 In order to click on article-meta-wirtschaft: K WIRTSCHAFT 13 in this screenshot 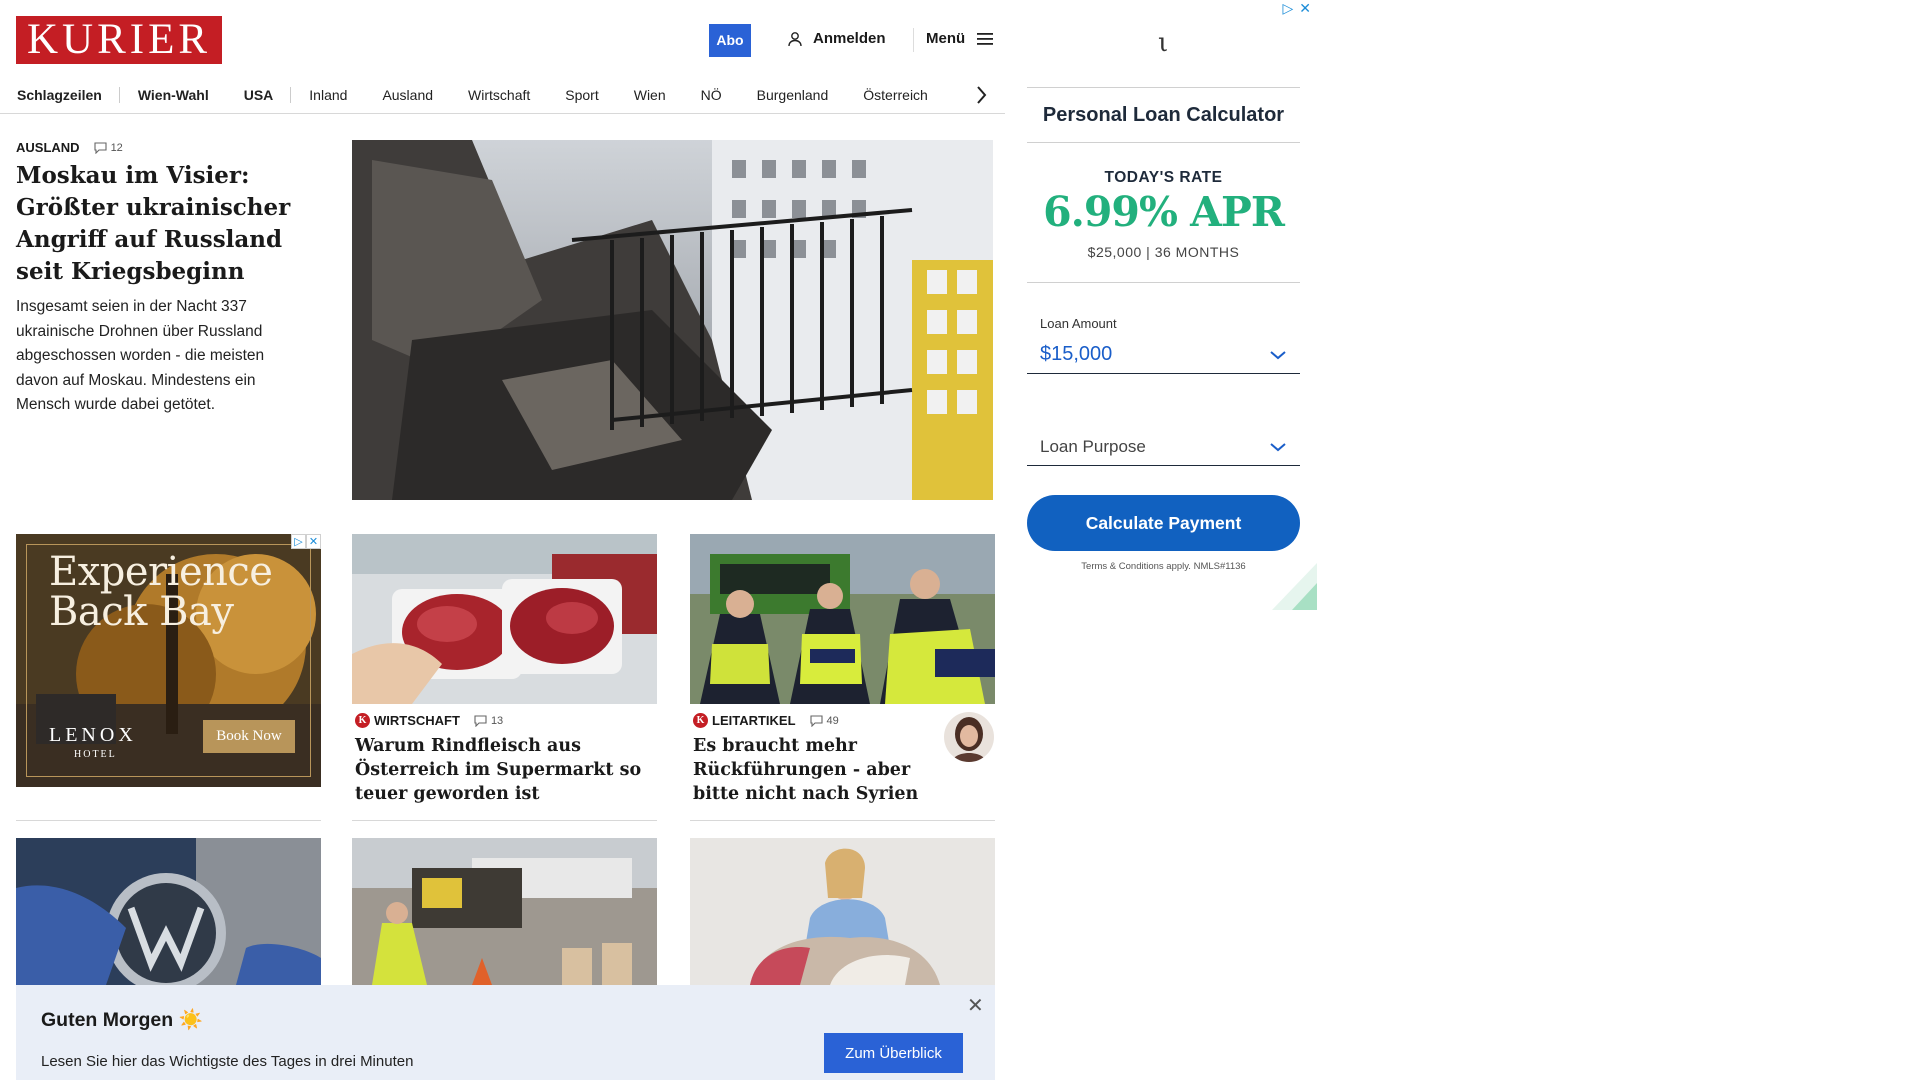, I will do `click(429, 720)`.